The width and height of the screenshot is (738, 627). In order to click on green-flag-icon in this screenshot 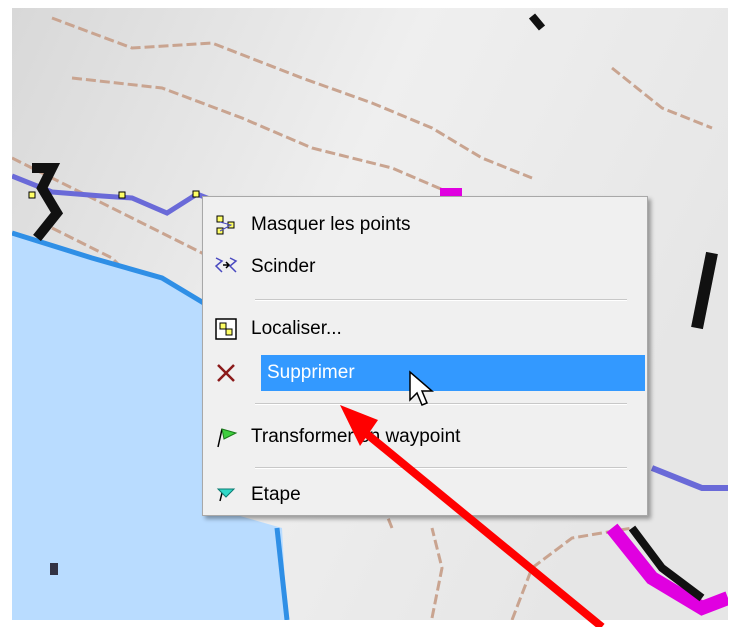, I will do `click(226, 437)`.